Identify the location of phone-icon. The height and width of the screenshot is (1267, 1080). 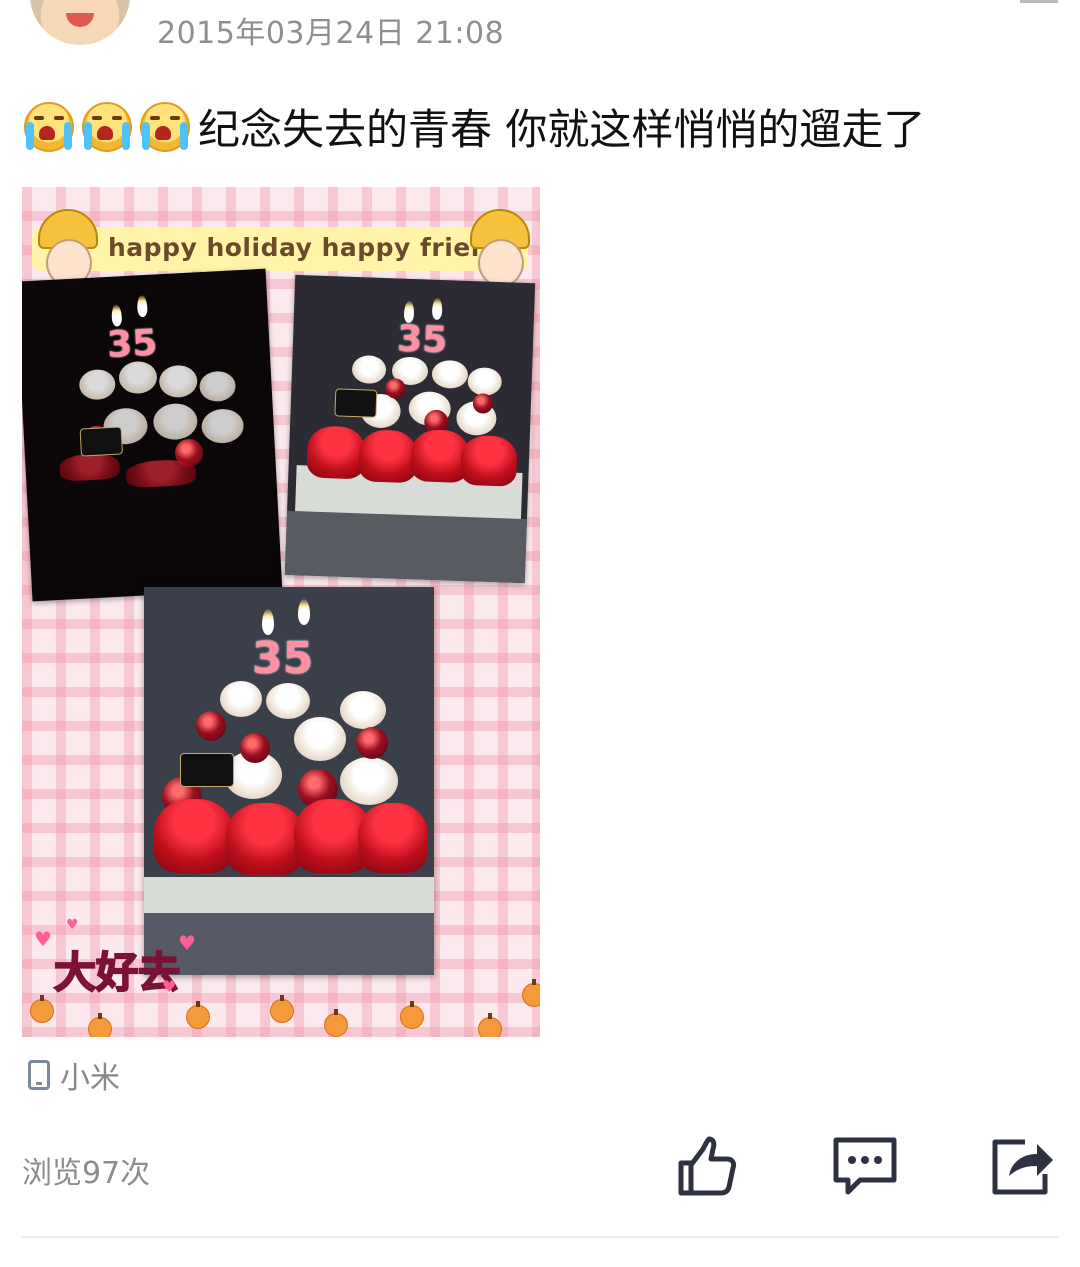
(39, 1075).